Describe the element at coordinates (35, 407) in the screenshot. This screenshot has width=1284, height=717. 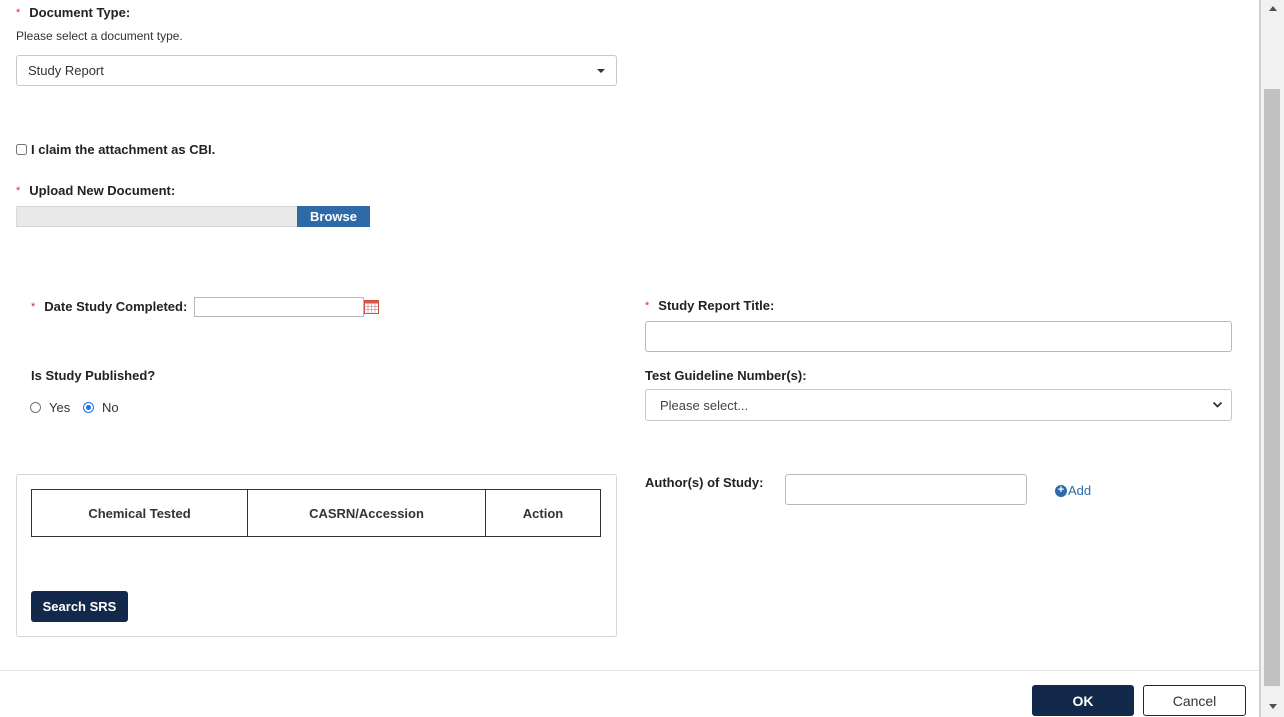
I see `published-yes-radio` at that location.